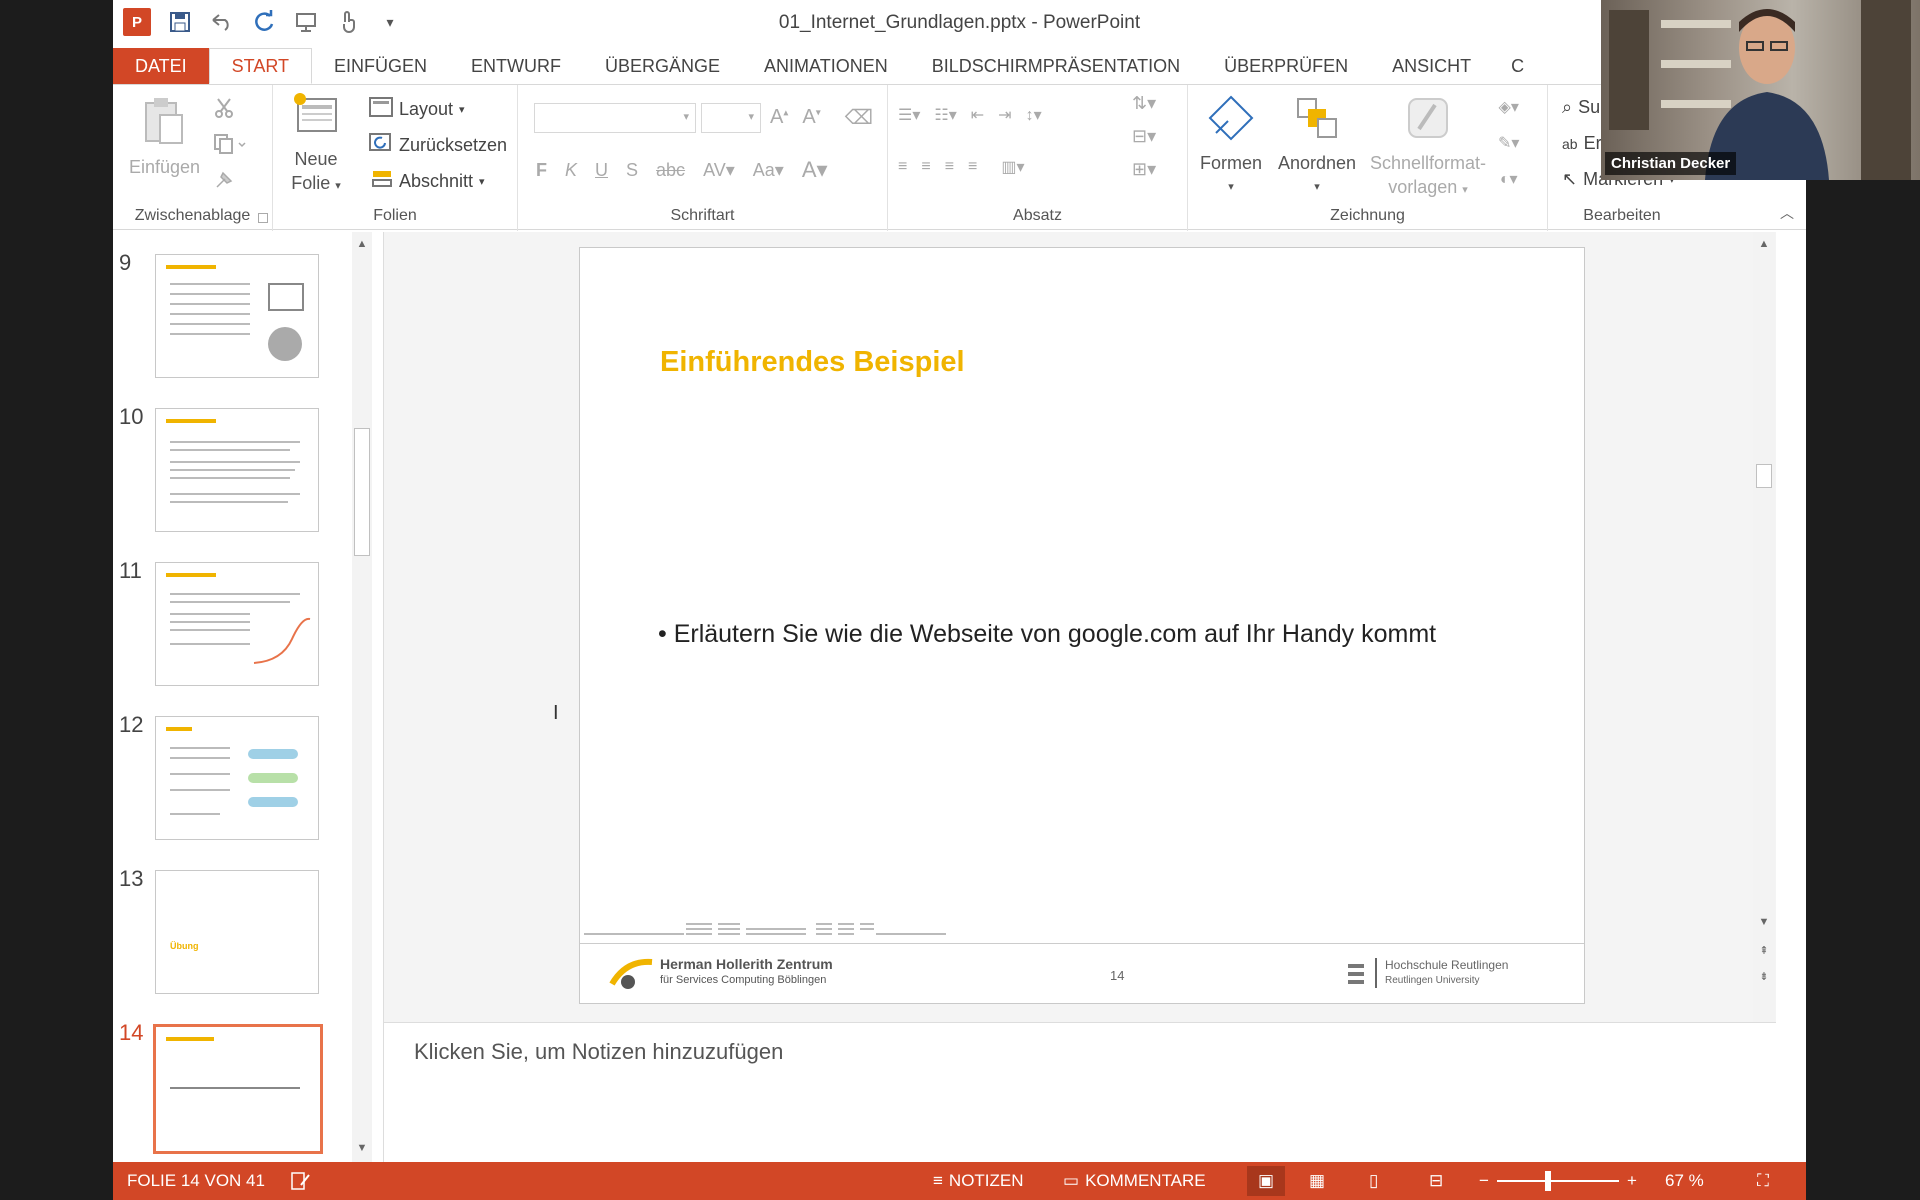 This screenshot has height=1200, width=1920. Describe the element at coordinates (902, 167) in the screenshot. I see `align-left-icon: ≡` at that location.